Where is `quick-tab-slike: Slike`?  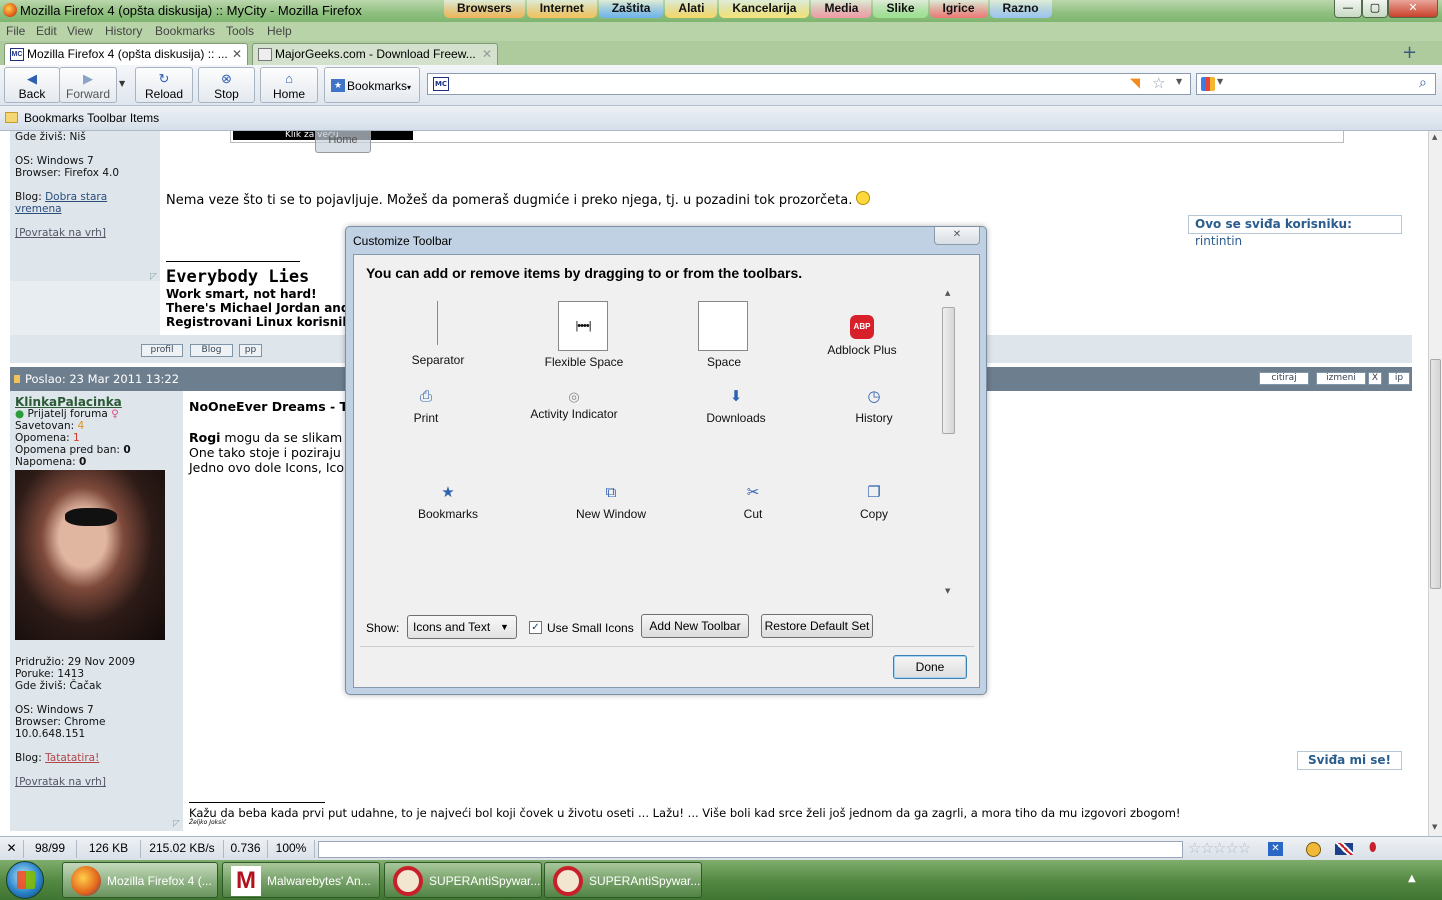 quick-tab-slike: Slike is located at coordinates (900, 9).